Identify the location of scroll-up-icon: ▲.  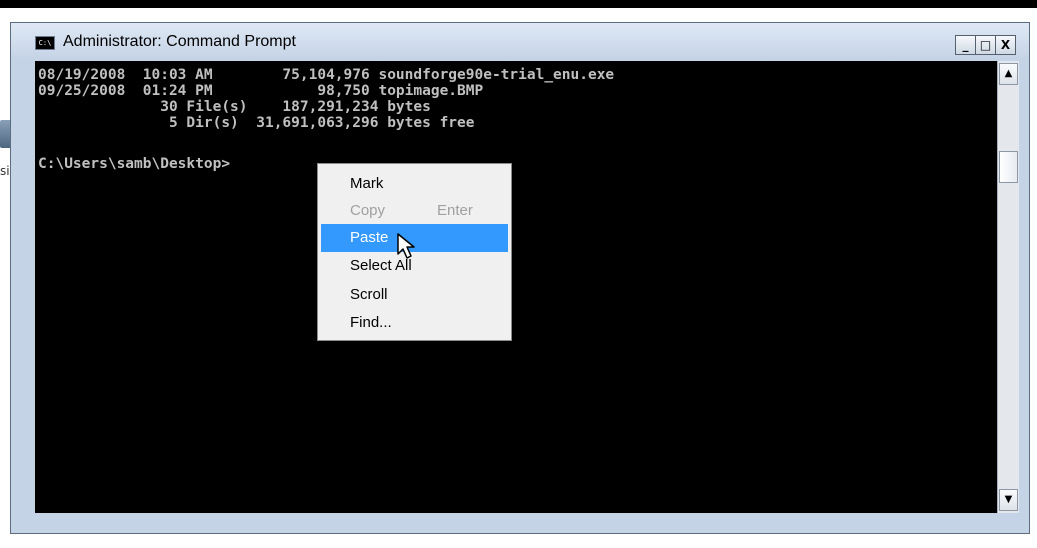
(1008, 74).